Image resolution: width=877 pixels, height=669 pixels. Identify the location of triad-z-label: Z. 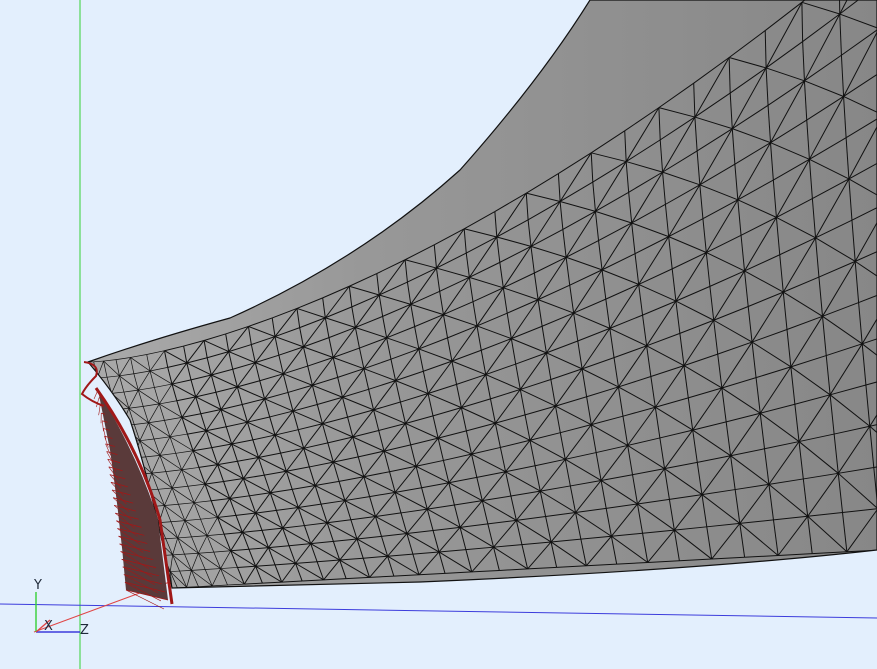
(84, 630).